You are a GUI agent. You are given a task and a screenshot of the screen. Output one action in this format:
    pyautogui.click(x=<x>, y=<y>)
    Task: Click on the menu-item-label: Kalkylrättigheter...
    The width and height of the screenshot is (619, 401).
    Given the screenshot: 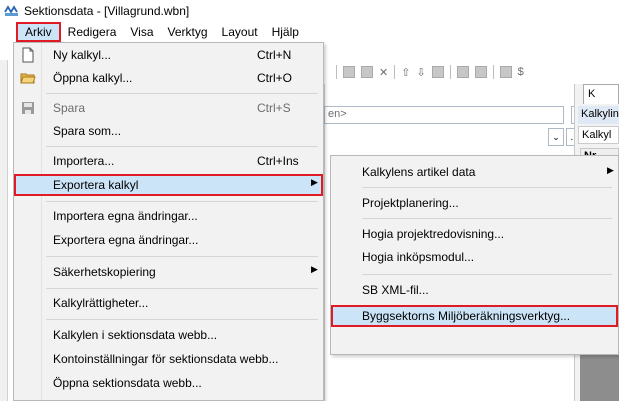 What is the action you would take?
    pyautogui.click(x=101, y=303)
    